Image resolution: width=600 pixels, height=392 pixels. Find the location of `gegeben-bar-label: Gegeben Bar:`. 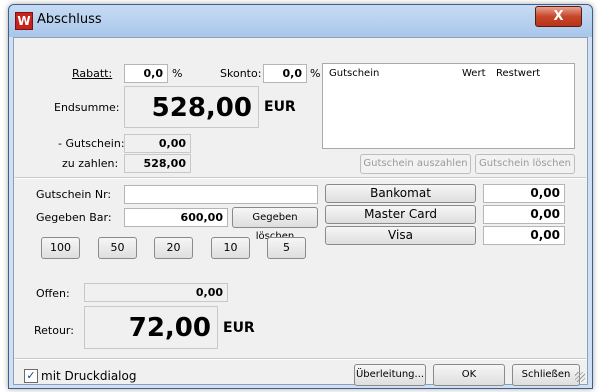

gegeben-bar-label: Gegeben Bar: is located at coordinates (74, 217).